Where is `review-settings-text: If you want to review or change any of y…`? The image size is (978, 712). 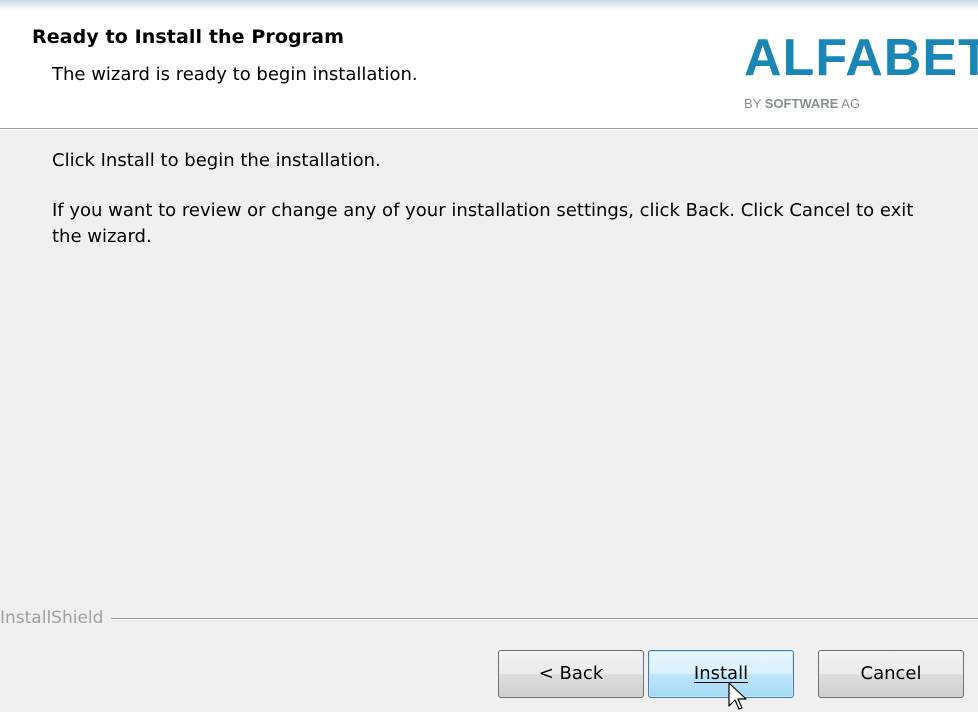
review-settings-text: If you want to review or change any of y… is located at coordinates (483, 223).